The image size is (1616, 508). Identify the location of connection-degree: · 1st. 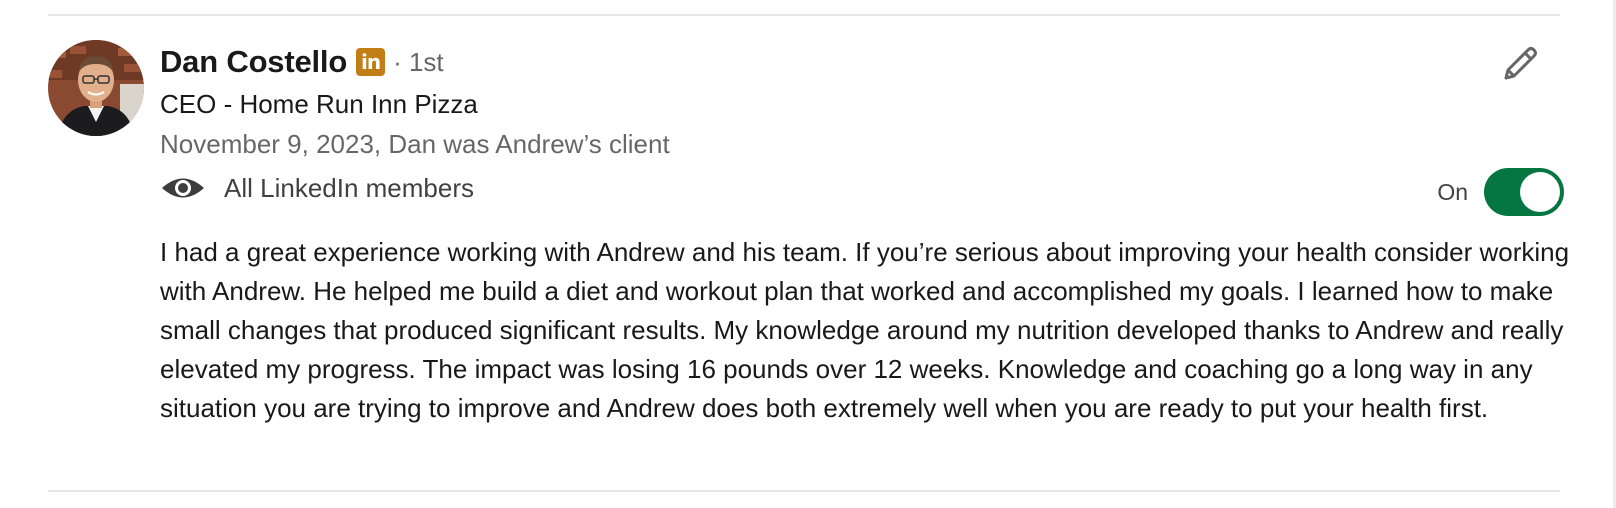
(418, 61).